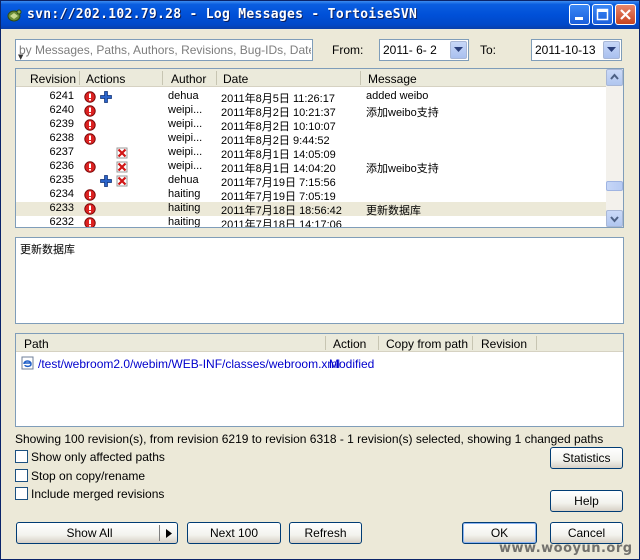  I want to click on paths-list-header: Path Action Copy from path Revision, so click(319, 343).